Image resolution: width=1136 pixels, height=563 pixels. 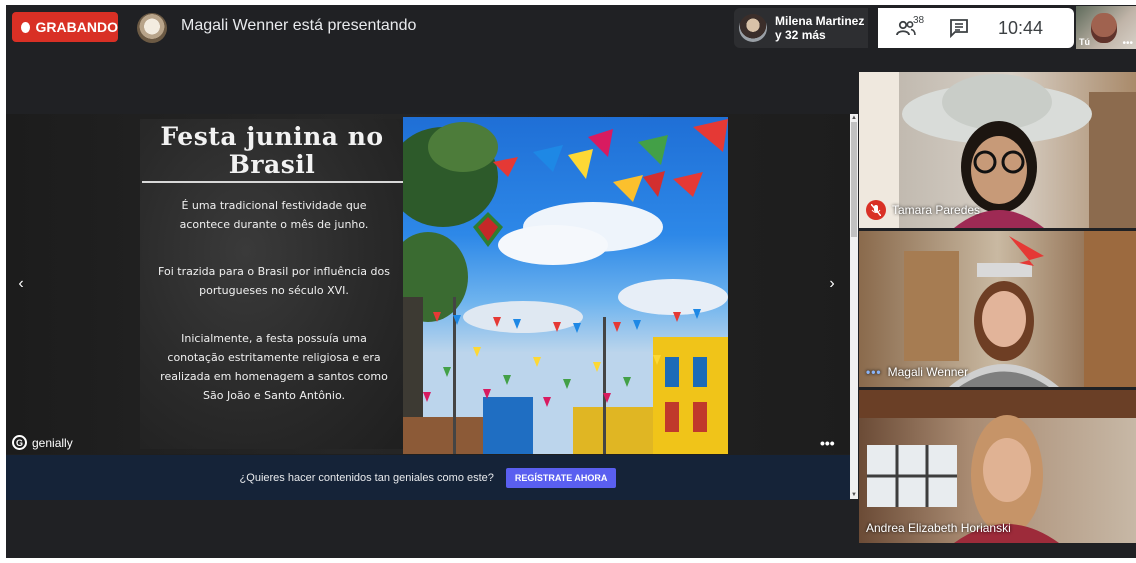 I want to click on recording-badge: GRABANDO, so click(x=65, y=27).